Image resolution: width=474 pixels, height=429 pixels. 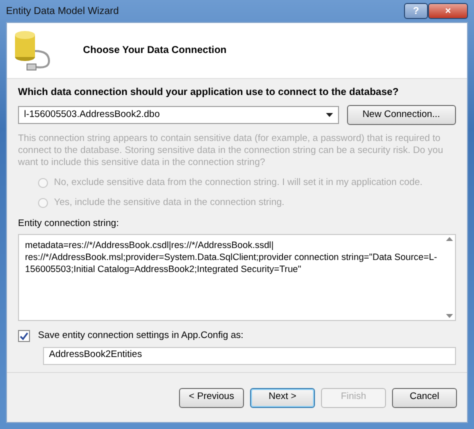 I want to click on wizard-button: < Previous, so click(x=211, y=398).